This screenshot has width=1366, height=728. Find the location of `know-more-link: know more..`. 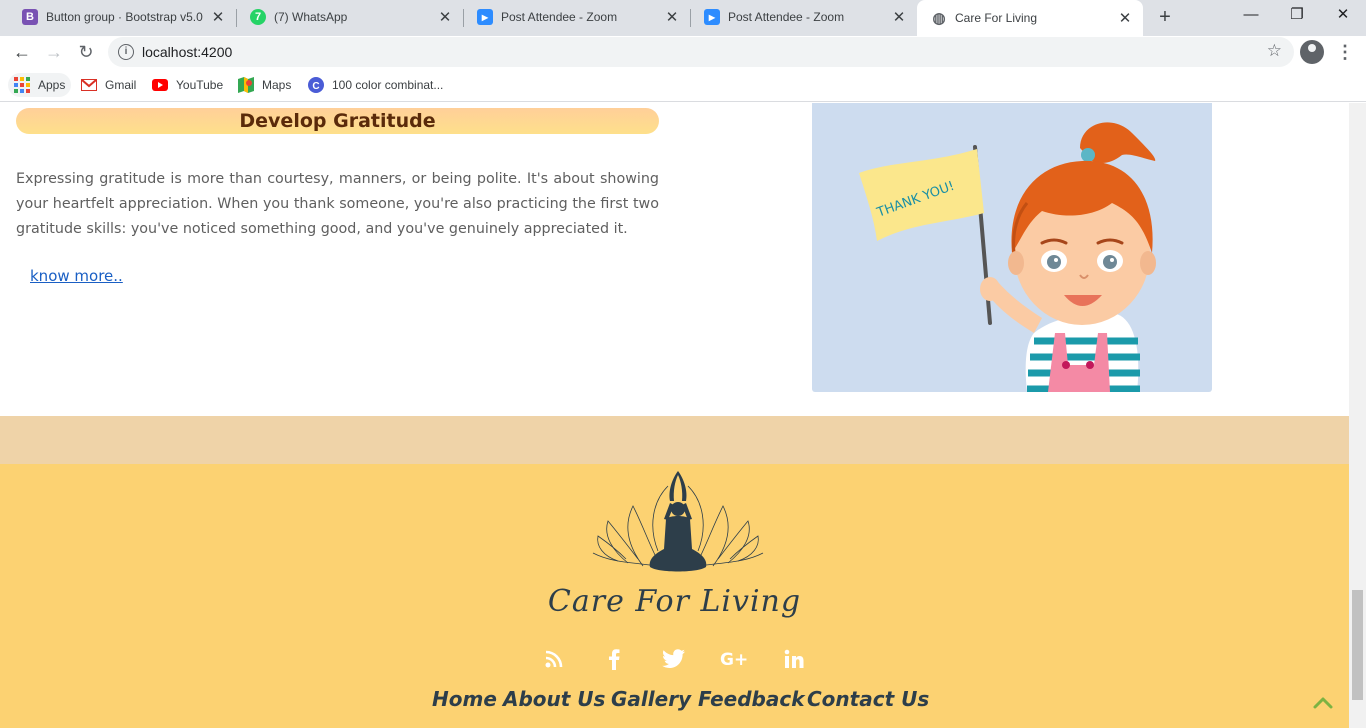

know-more-link: know more.. is located at coordinates (76, 276).